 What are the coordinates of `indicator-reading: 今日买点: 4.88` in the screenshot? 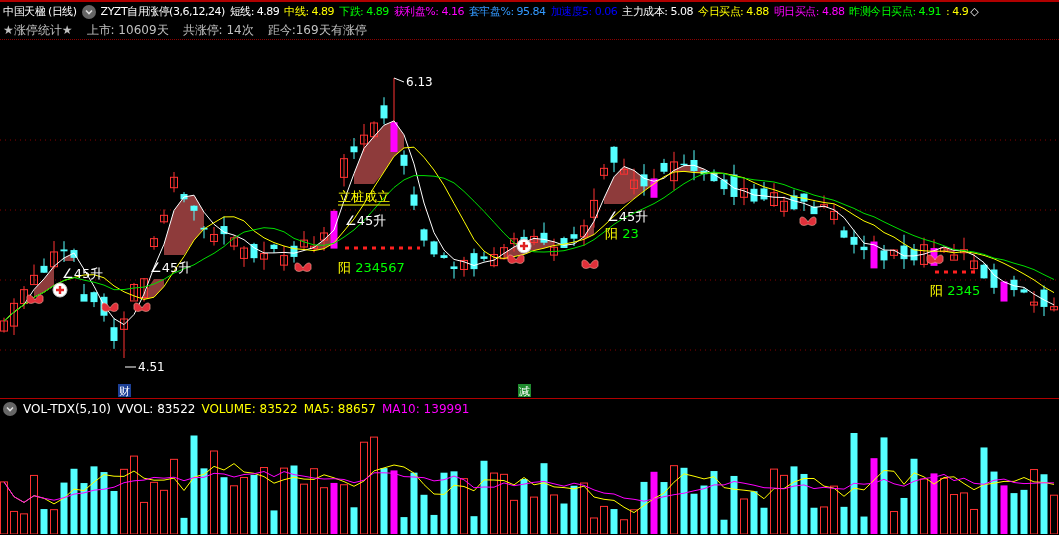 It's located at (733, 11).